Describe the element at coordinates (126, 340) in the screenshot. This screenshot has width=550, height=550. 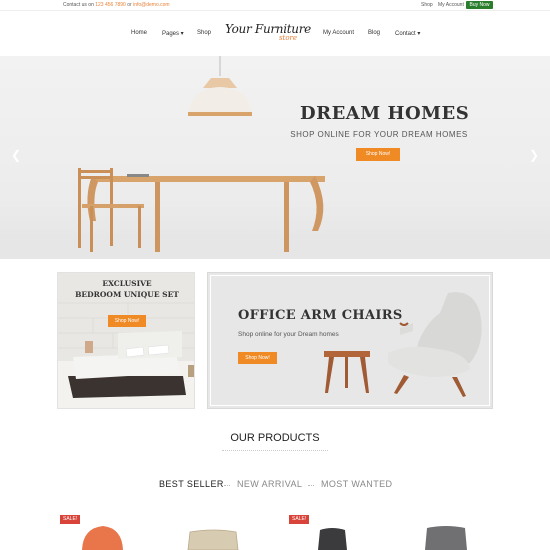
I see `promo-bedroom-set: EXCLUSIVE BEDROOM UNIQUE SET Shop Now!` at that location.